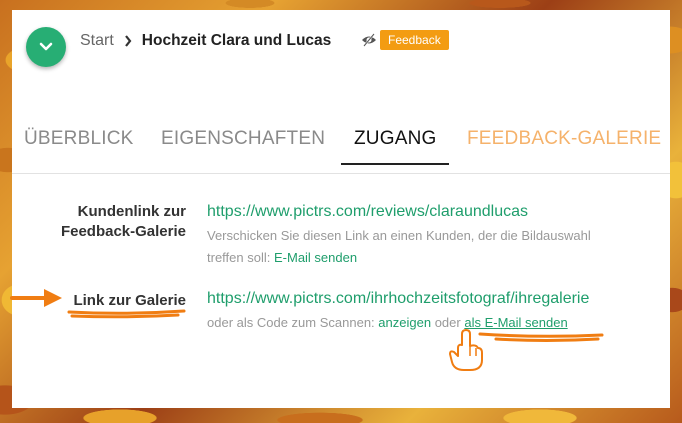 The height and width of the screenshot is (423, 682). I want to click on pointing-hand-icon, so click(466, 350).